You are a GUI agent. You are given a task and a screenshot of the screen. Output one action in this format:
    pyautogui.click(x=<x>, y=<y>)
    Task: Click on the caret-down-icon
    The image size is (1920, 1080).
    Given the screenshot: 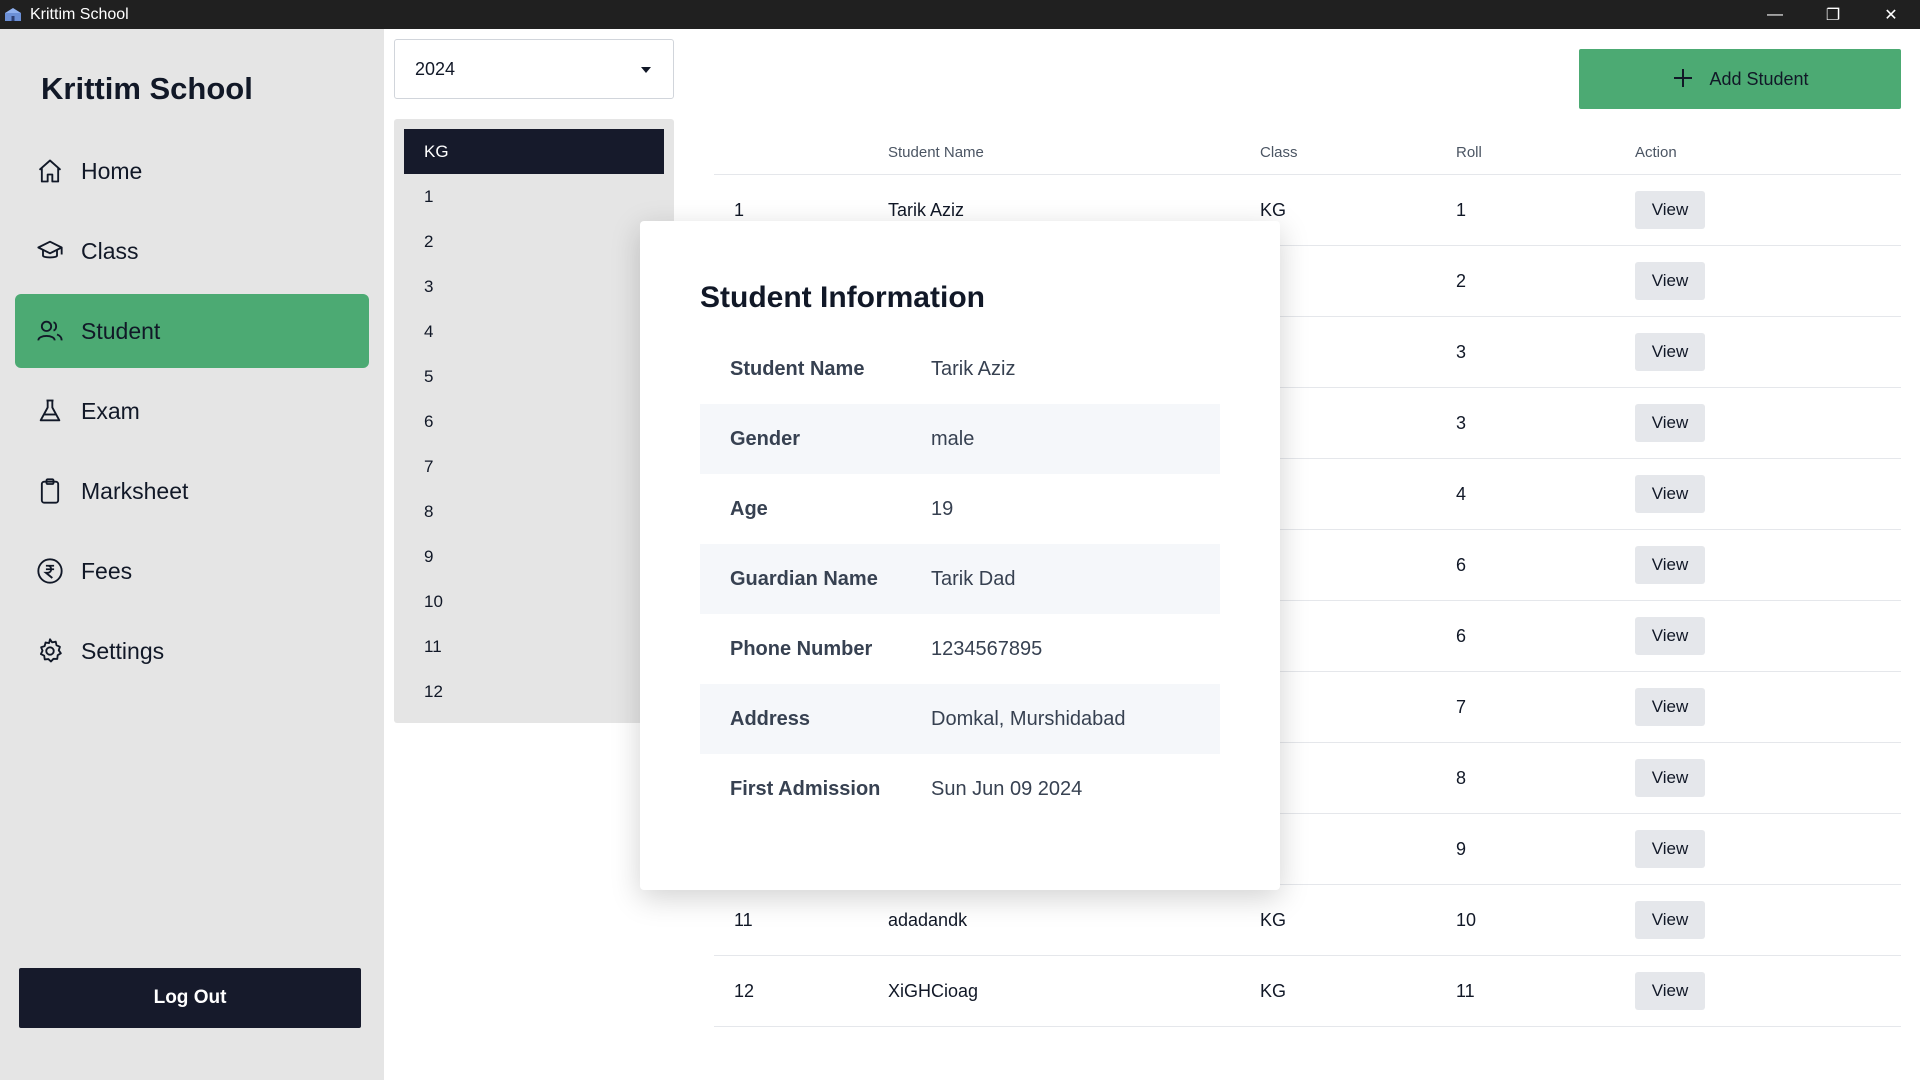 What is the action you would take?
    pyautogui.click(x=646, y=70)
    